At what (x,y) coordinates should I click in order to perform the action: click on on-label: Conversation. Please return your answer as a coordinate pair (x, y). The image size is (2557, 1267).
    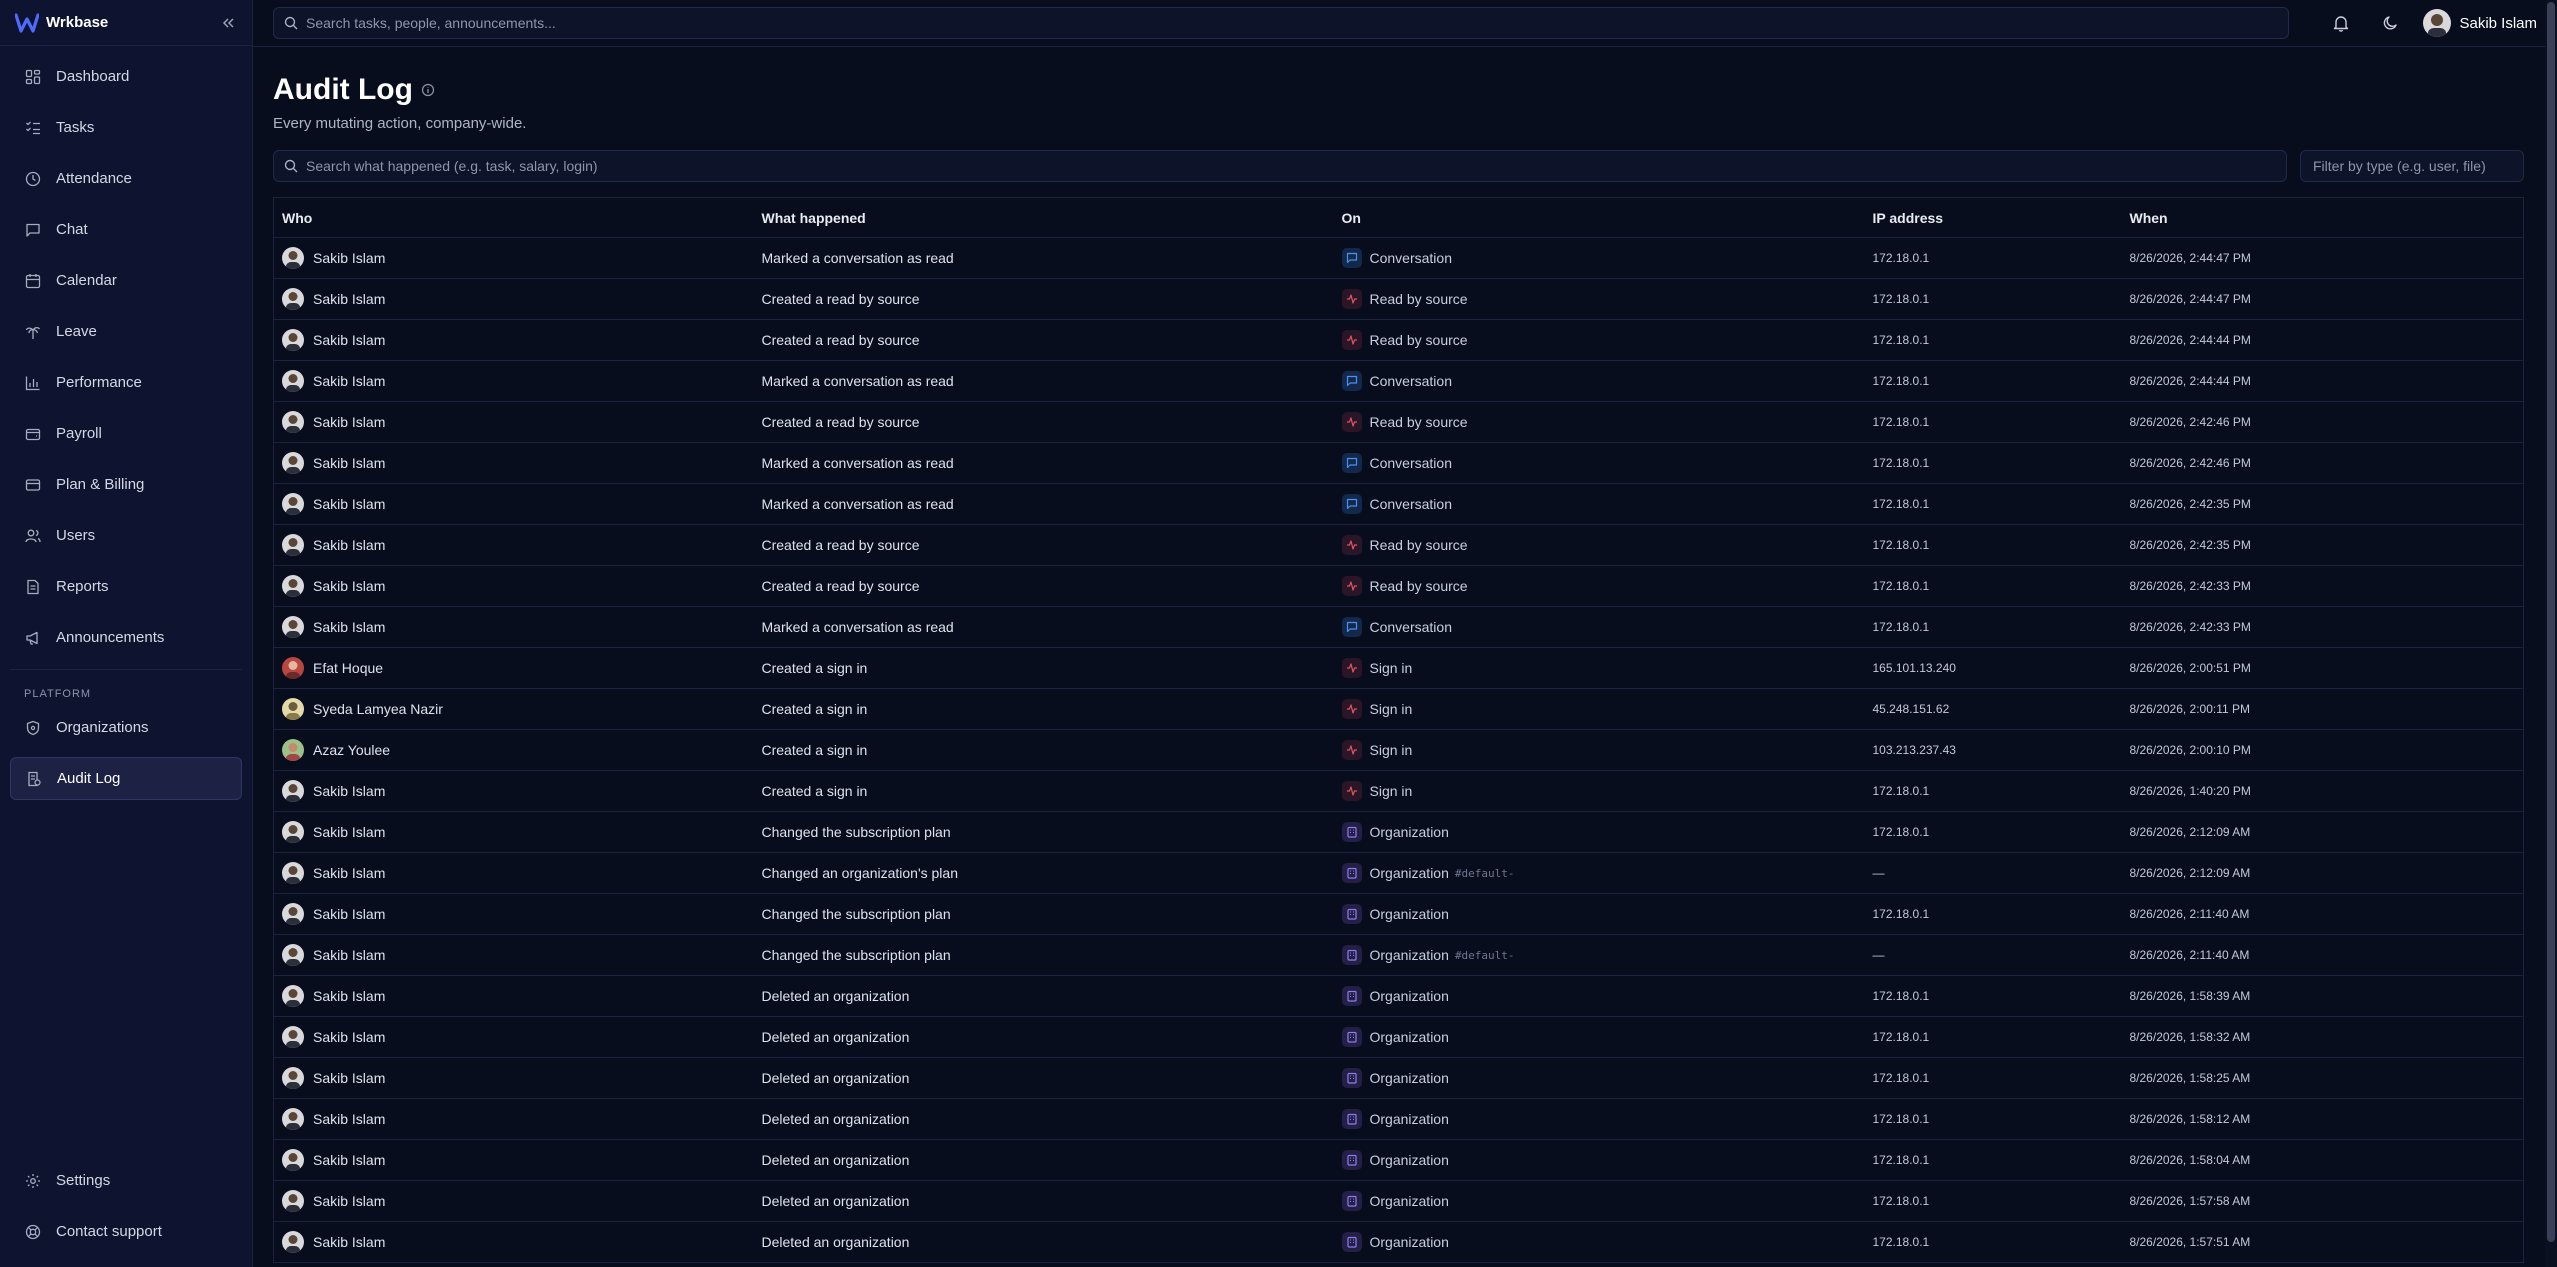
    Looking at the image, I should click on (1411, 258).